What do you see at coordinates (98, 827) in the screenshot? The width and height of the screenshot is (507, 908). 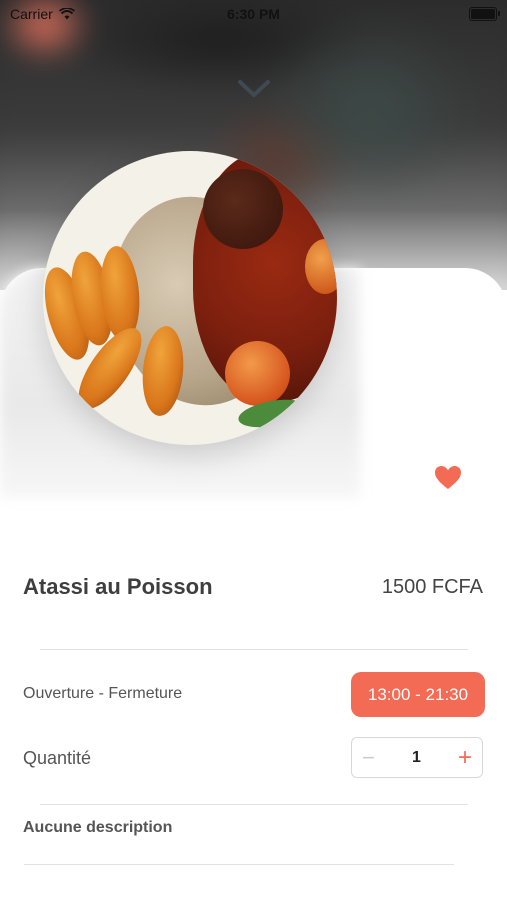 I see `description-text: Aucune description` at bounding box center [98, 827].